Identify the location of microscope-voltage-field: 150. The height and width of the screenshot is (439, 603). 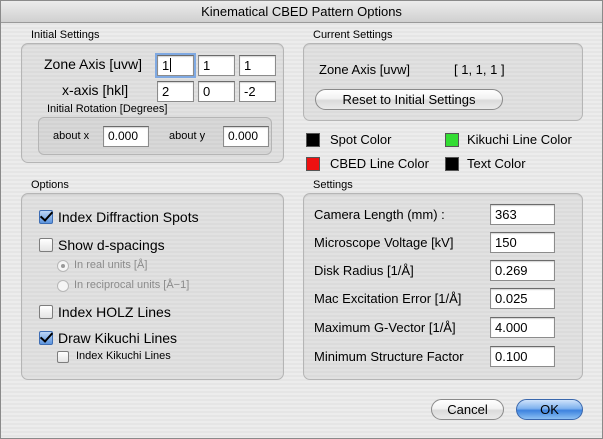
(522, 242).